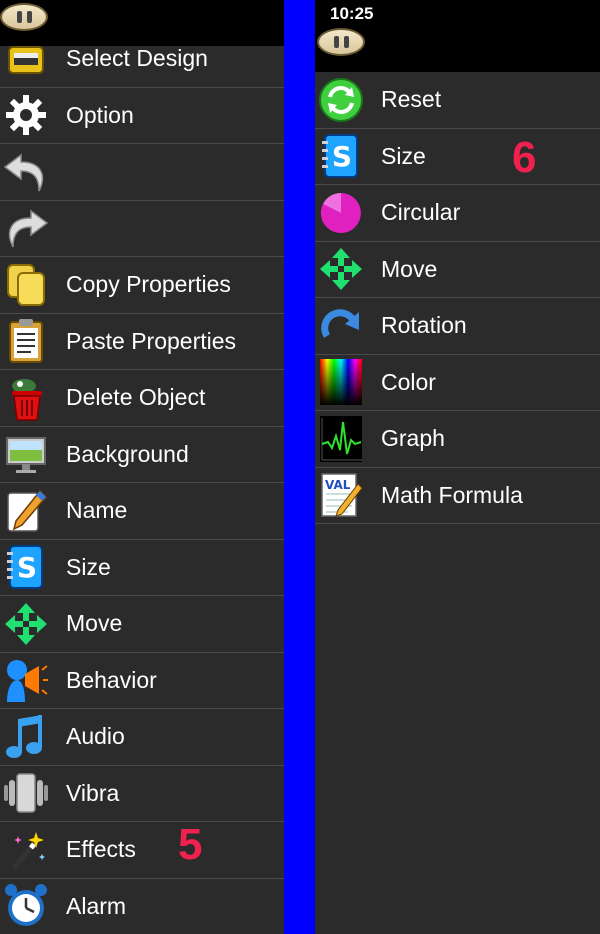 This screenshot has width=600, height=934. Describe the element at coordinates (411, 99) in the screenshot. I see `menu-item-label: Reset` at that location.